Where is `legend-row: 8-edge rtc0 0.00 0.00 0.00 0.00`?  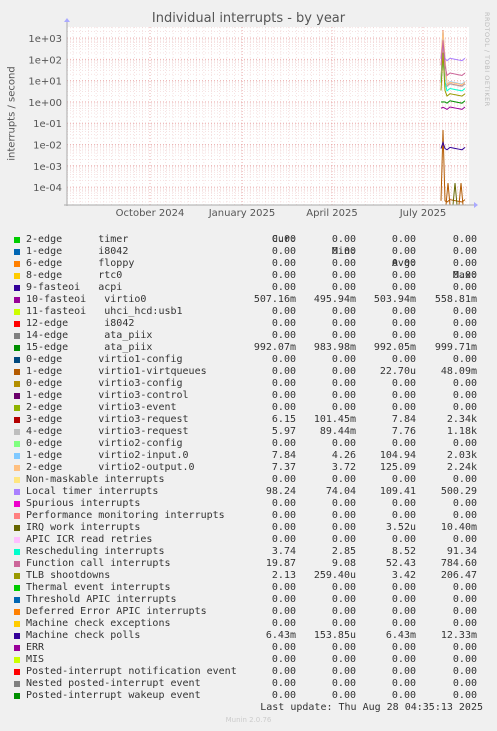 legend-row: 8-edge rtc0 0.00 0.00 0.00 0.00 is located at coordinates (252, 276).